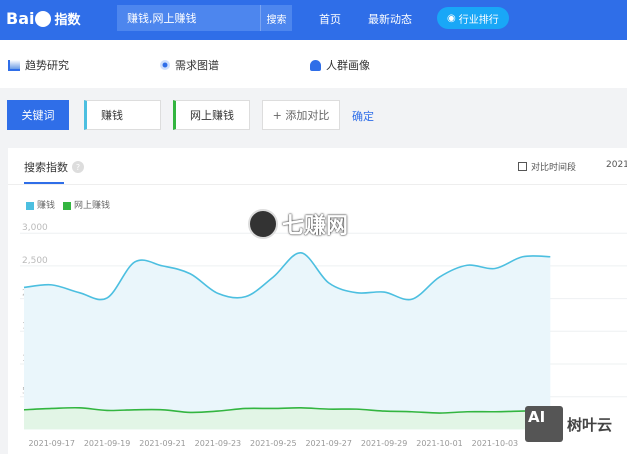  Describe the element at coordinates (328, 443) in the screenshot. I see `x-tick-label: 2021-09-27` at that location.